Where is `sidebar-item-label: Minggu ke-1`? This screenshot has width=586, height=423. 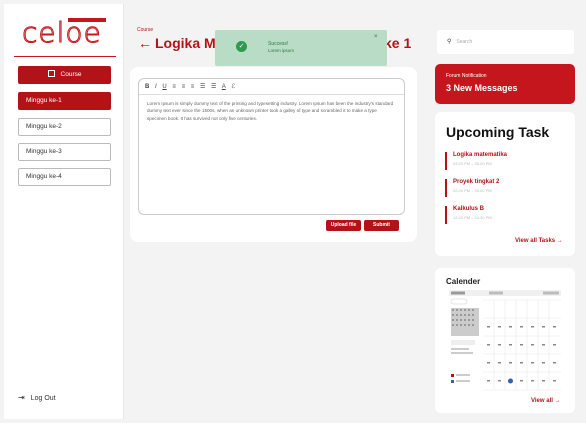 sidebar-item-label: Minggu ke-1 is located at coordinates (44, 100).